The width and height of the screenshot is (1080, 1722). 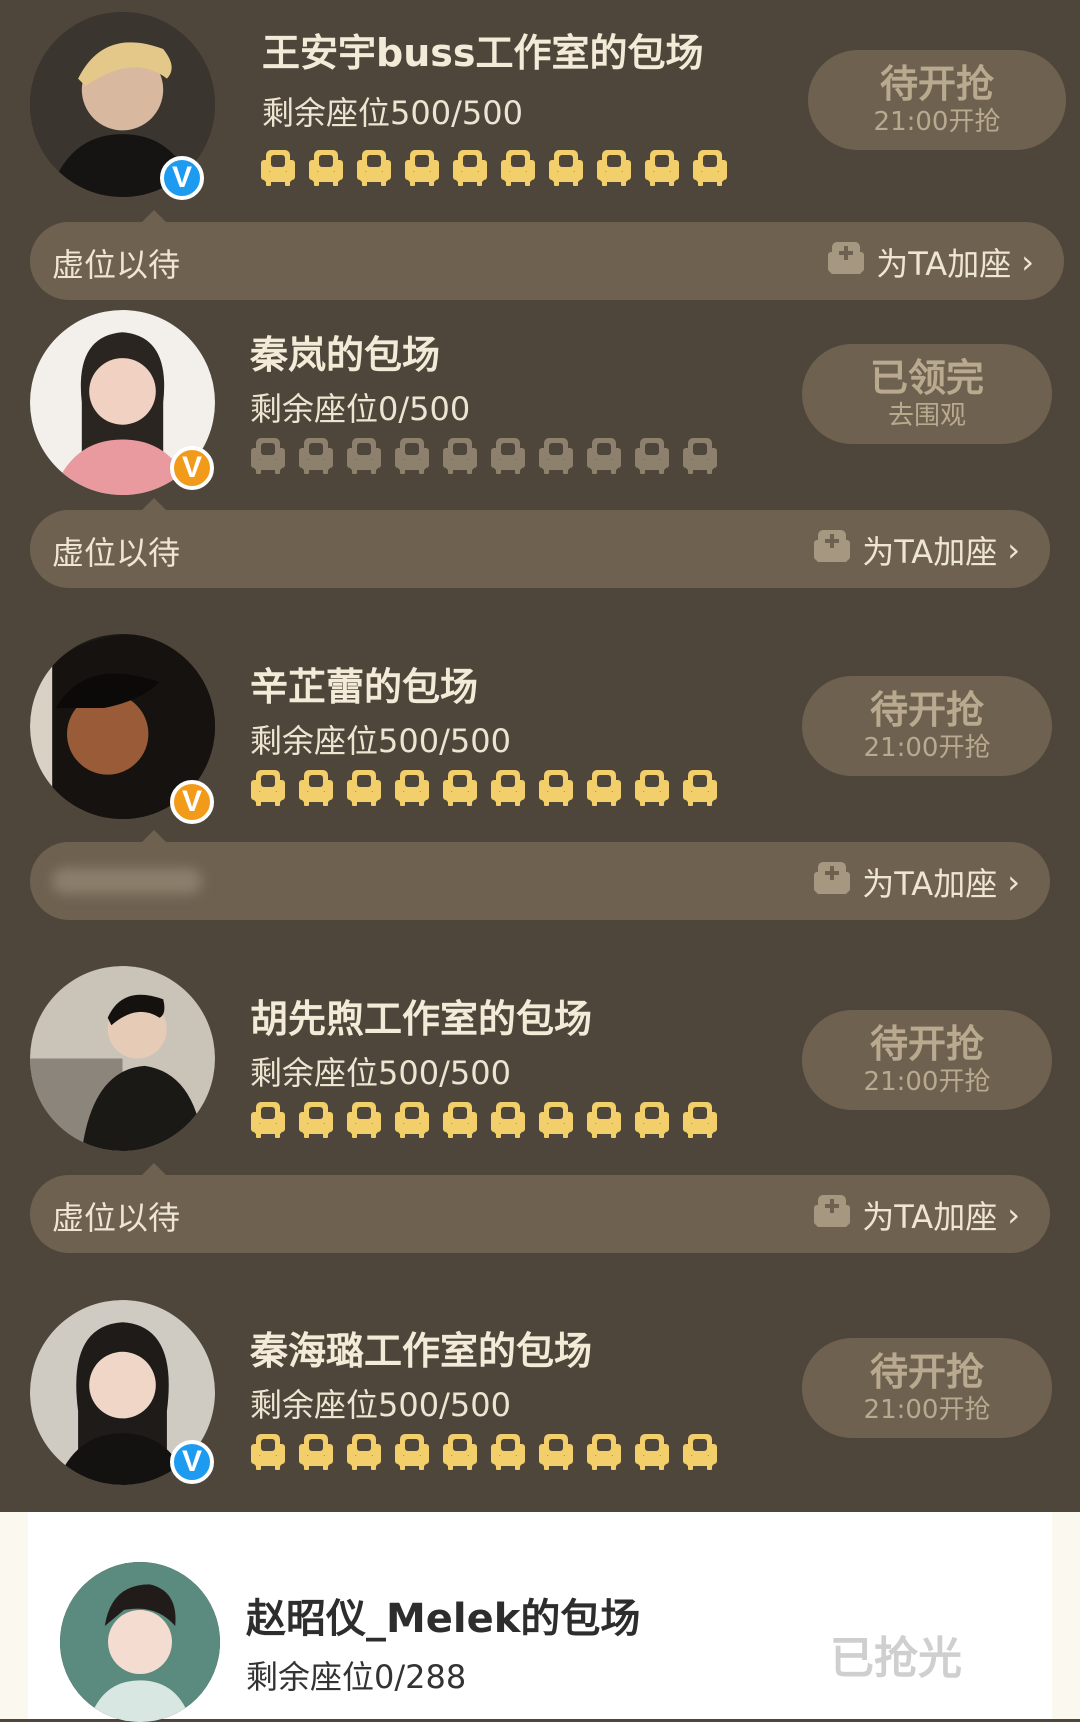 I want to click on remaining-seats: 剩余座位0/288, so click(x=356, y=1677).